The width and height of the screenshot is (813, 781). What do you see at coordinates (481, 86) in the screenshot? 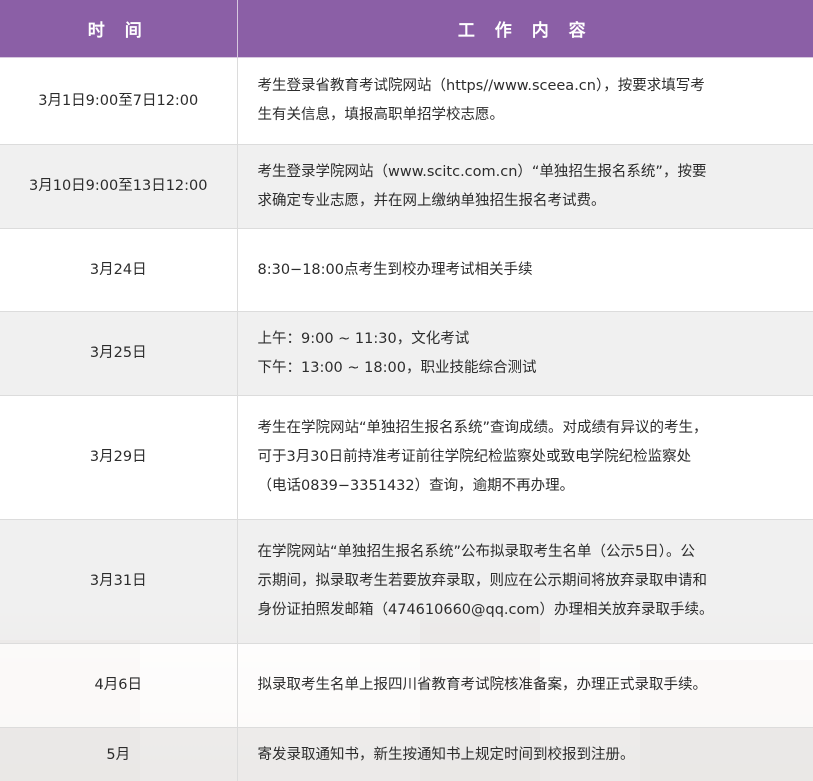
I see `row-work-line: 考生登录省教育考试院网站（https//www.sceea.cn），按要求填写考` at bounding box center [481, 86].